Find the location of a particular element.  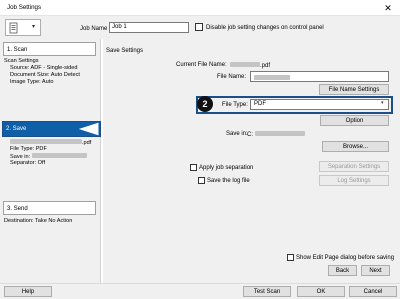

send-destination: Destination: Take No Action is located at coordinates (38, 221).